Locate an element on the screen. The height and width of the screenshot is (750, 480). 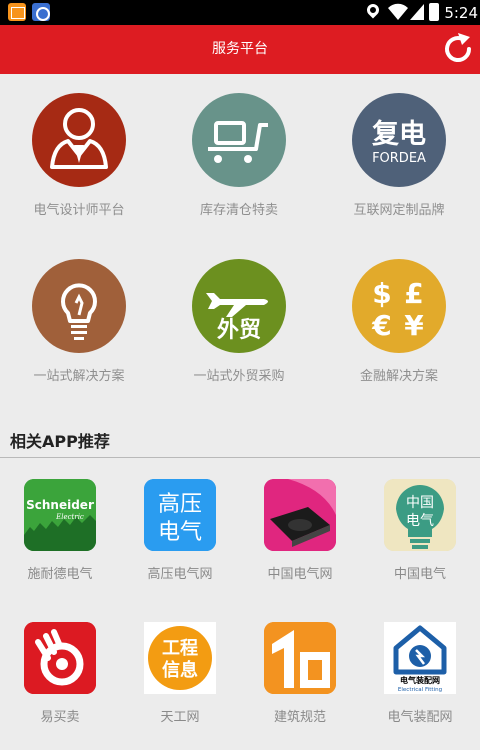
service-label: 一站式解决方案 is located at coordinates (79, 376).